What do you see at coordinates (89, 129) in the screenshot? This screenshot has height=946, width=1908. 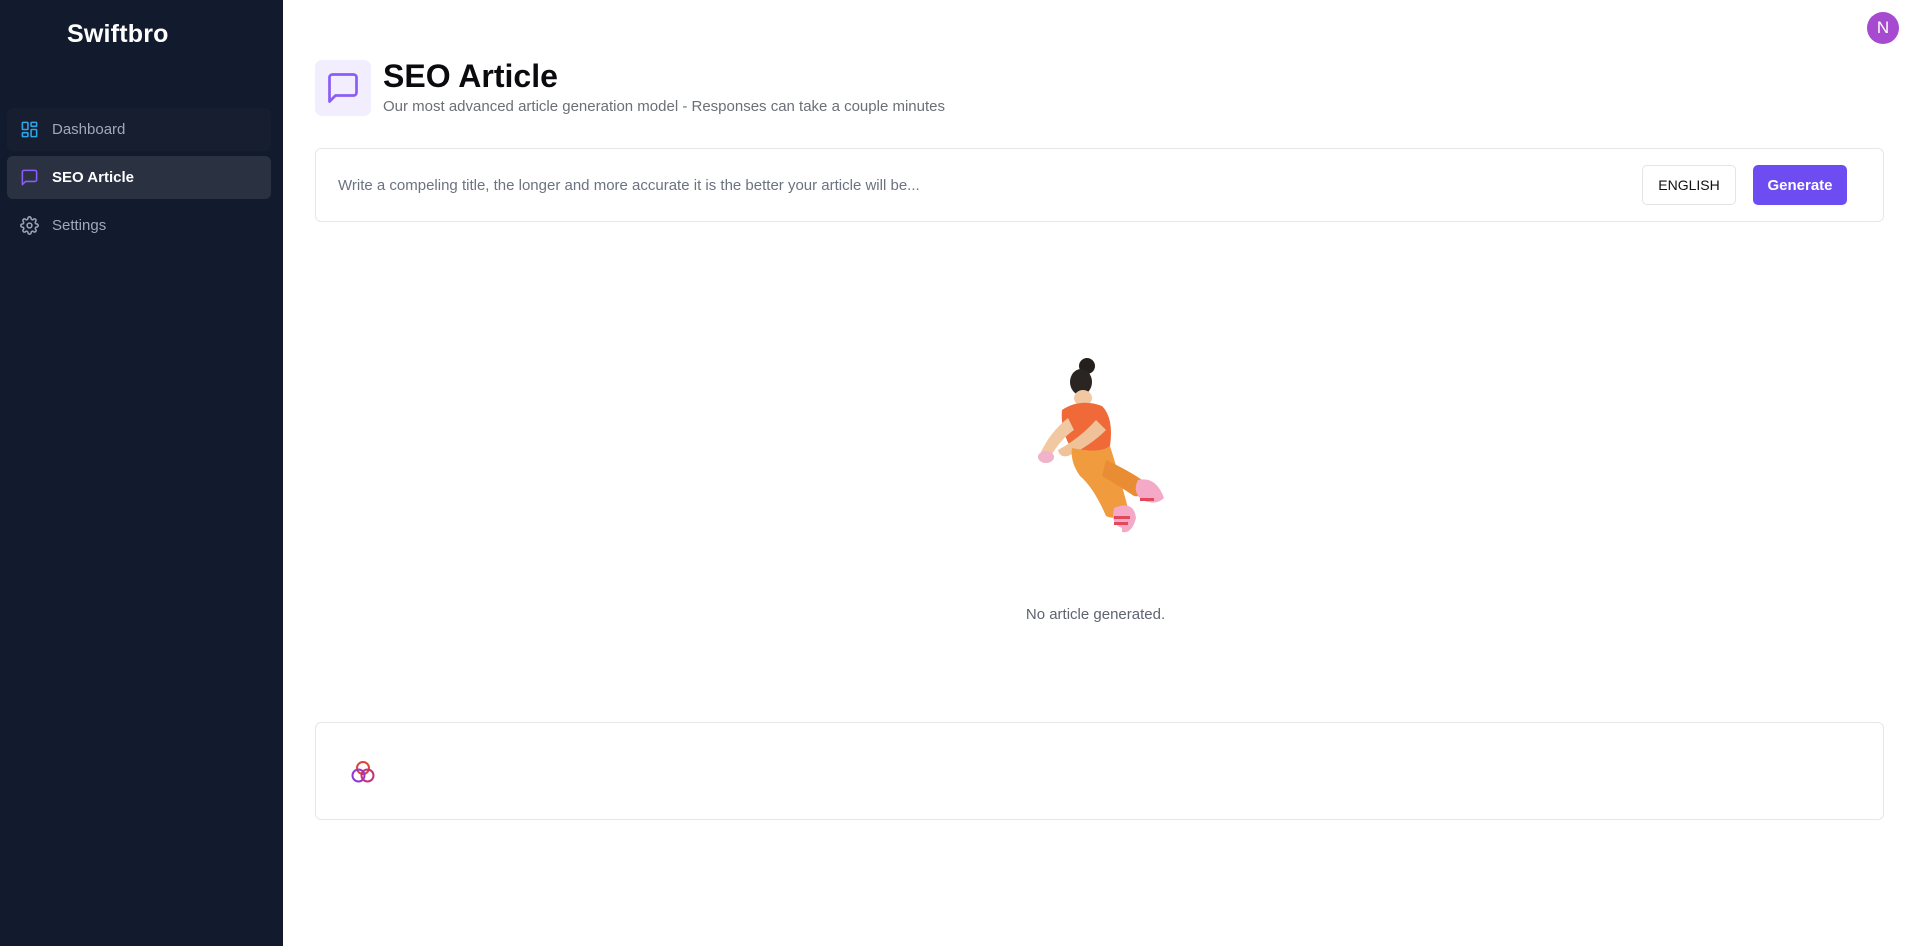 I see `sidebar-item-label: Dashboard` at bounding box center [89, 129].